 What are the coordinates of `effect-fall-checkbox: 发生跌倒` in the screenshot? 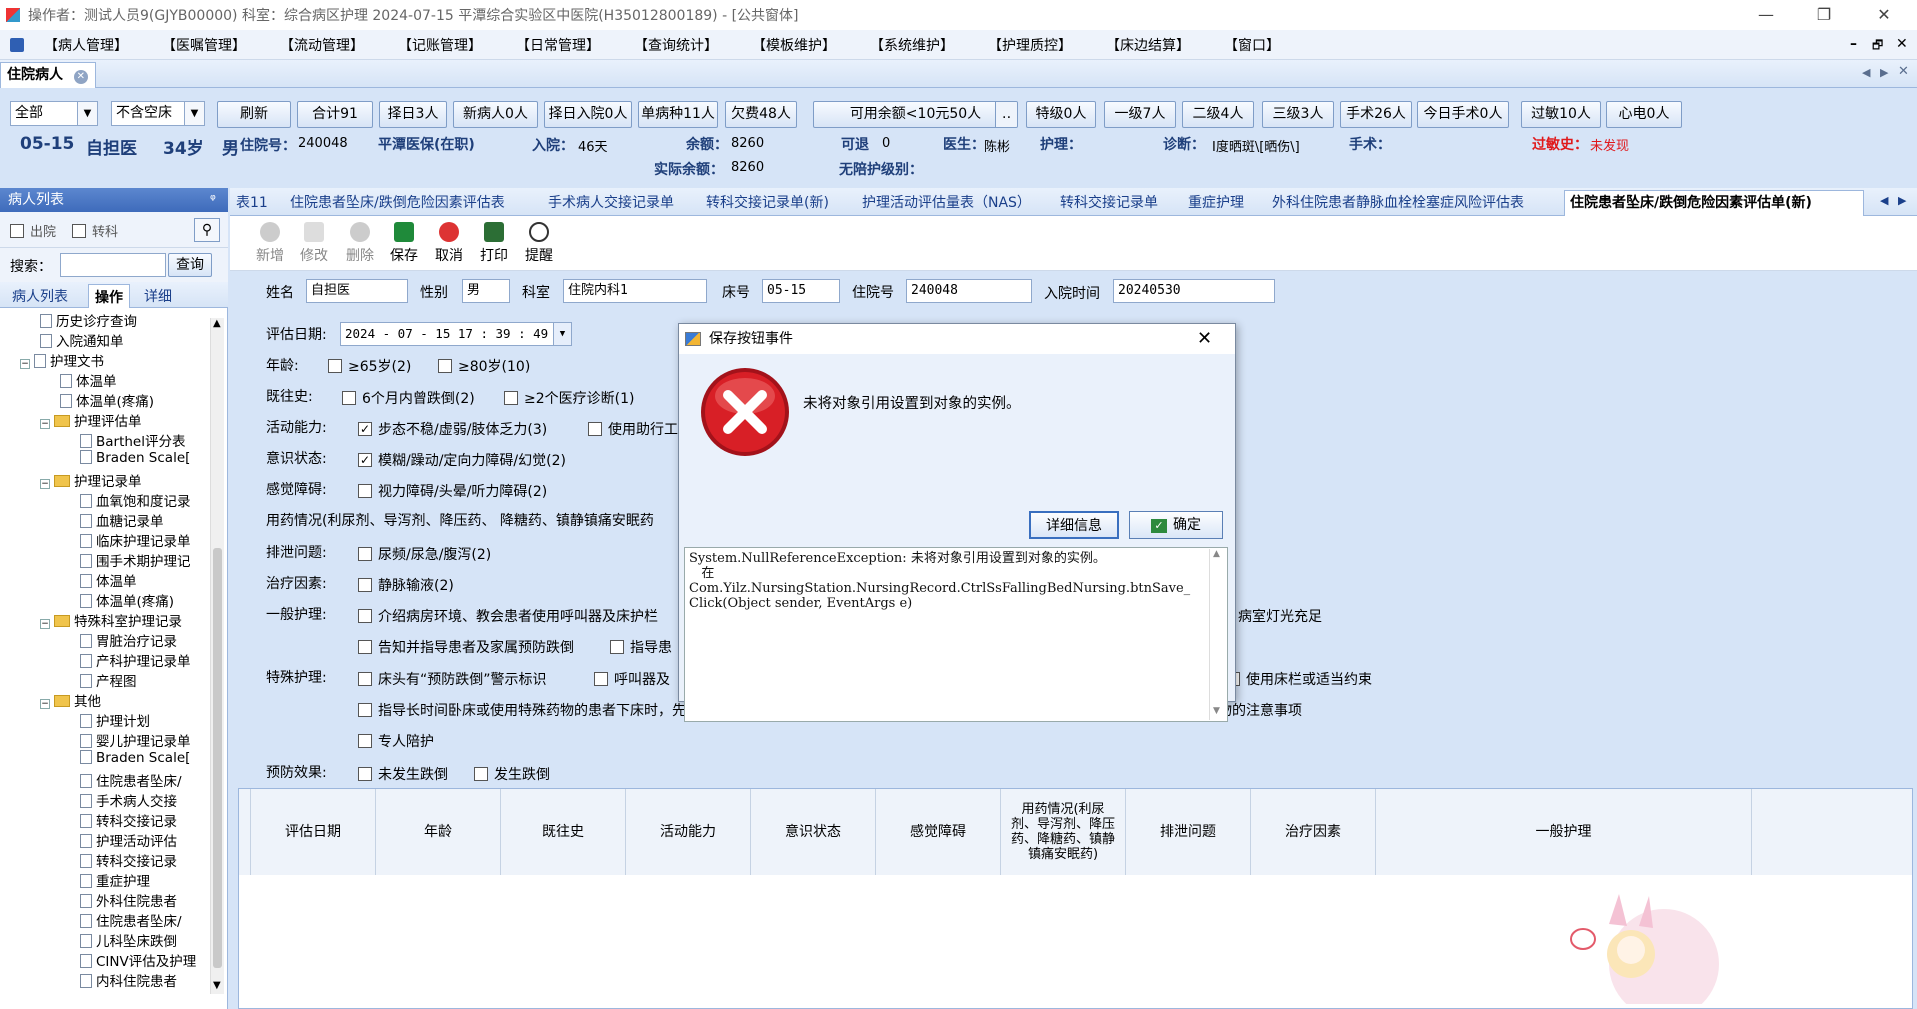 It's located at (512, 774).